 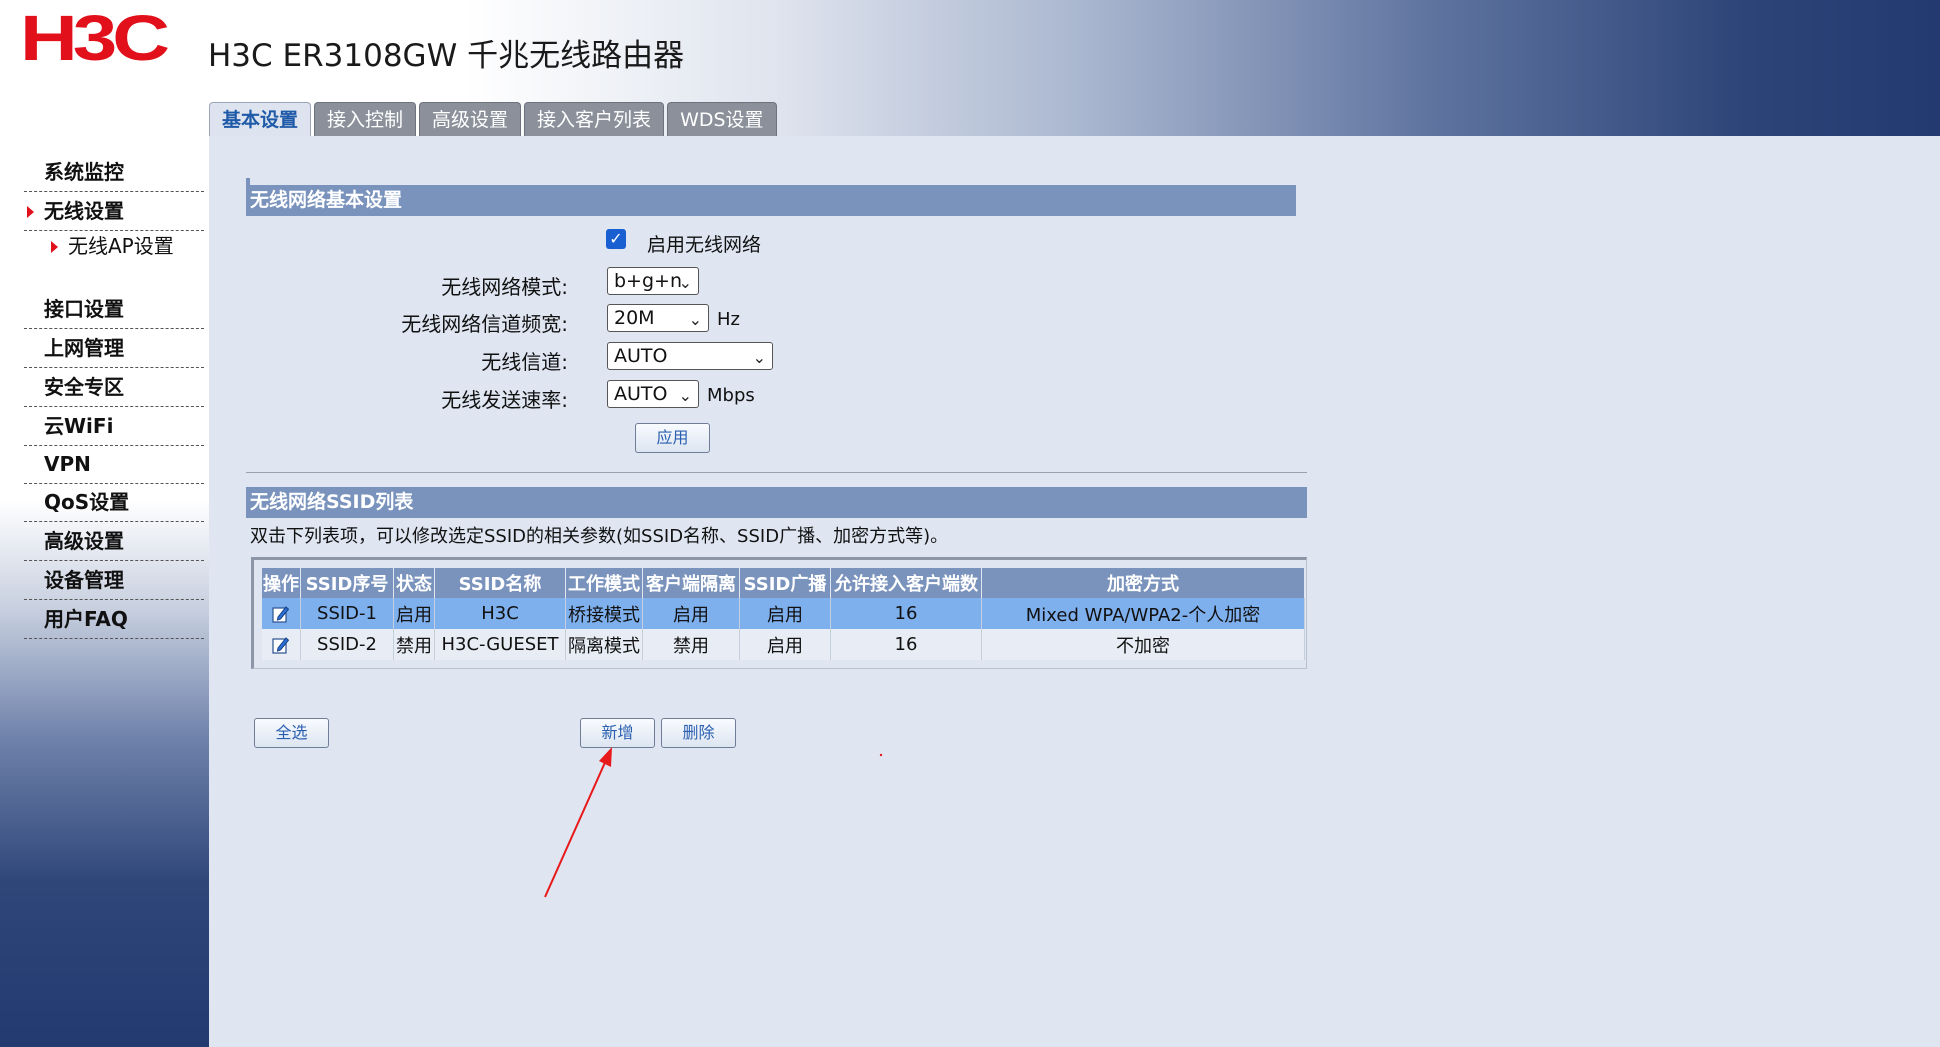 I want to click on tab-wds-settings: WDS设置, so click(x=722, y=119).